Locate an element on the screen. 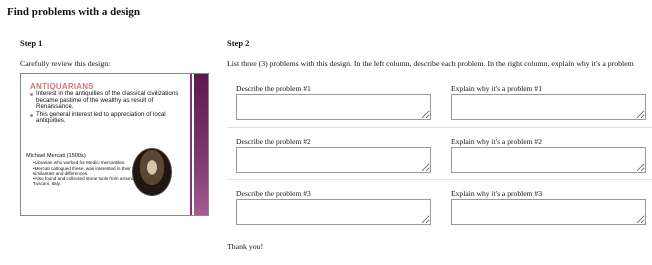  step2-title: Step 2 is located at coordinates (238, 43).